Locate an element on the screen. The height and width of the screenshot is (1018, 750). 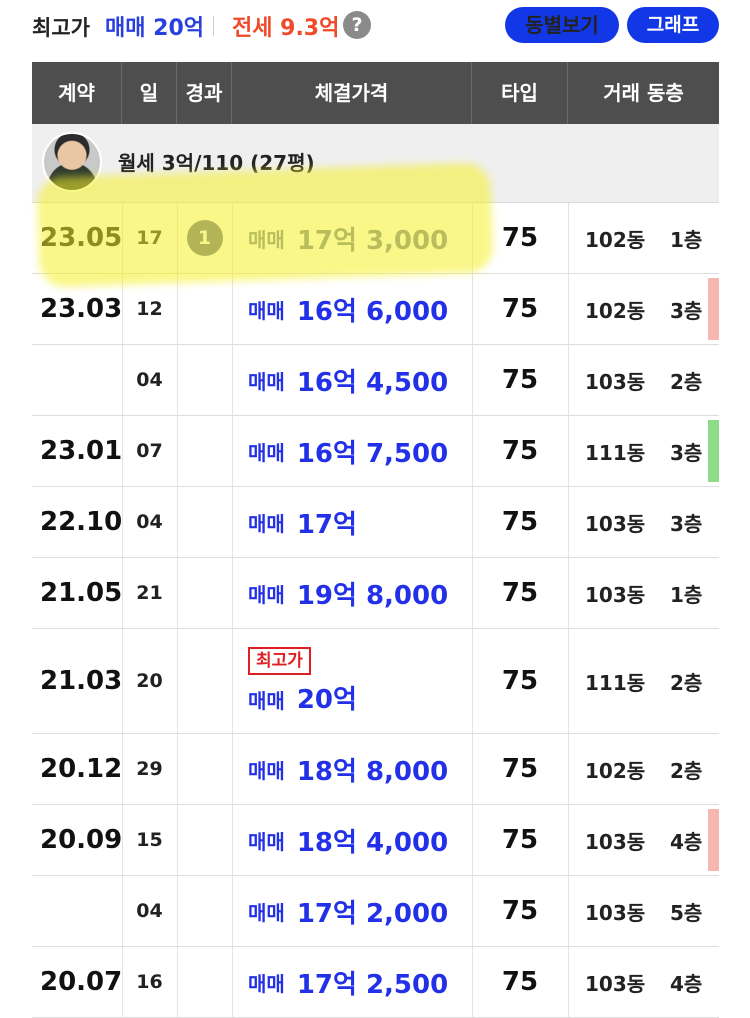
table-row: 22.10 04 매매 17억 75 103동 3층 is located at coordinates (375, 522).